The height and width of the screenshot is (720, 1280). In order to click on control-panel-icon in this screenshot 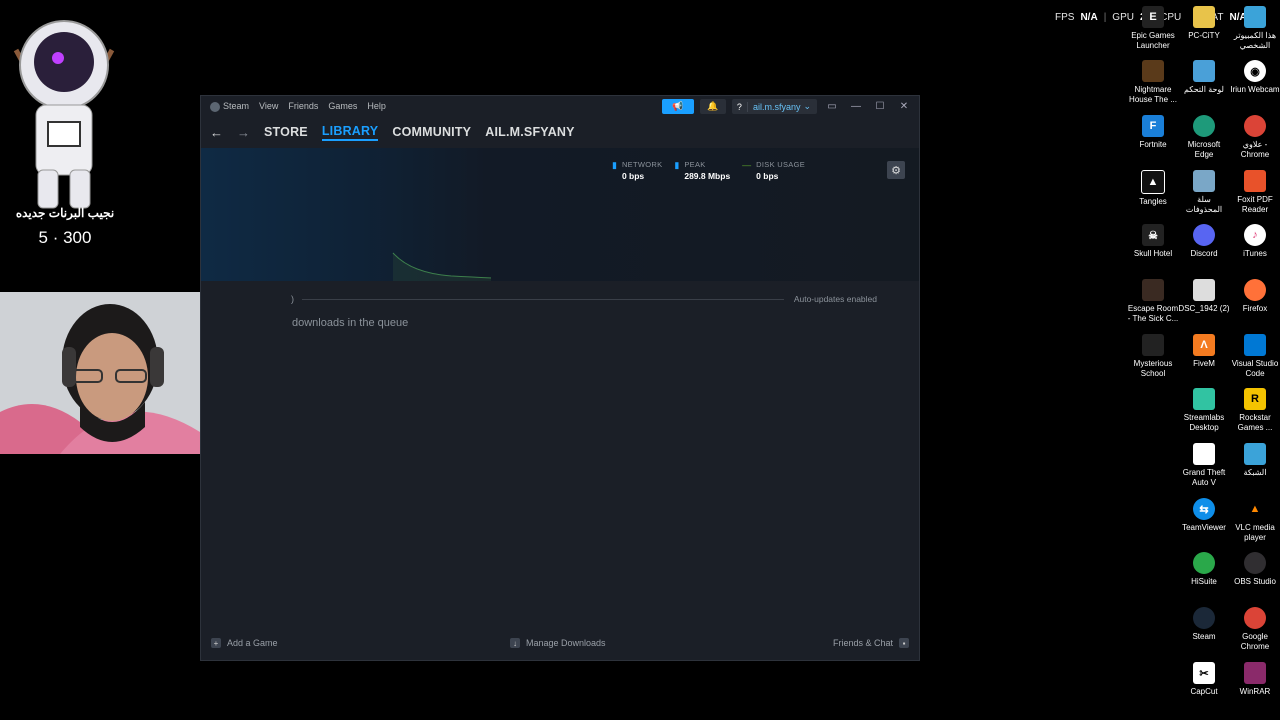, I will do `click(1204, 71)`.